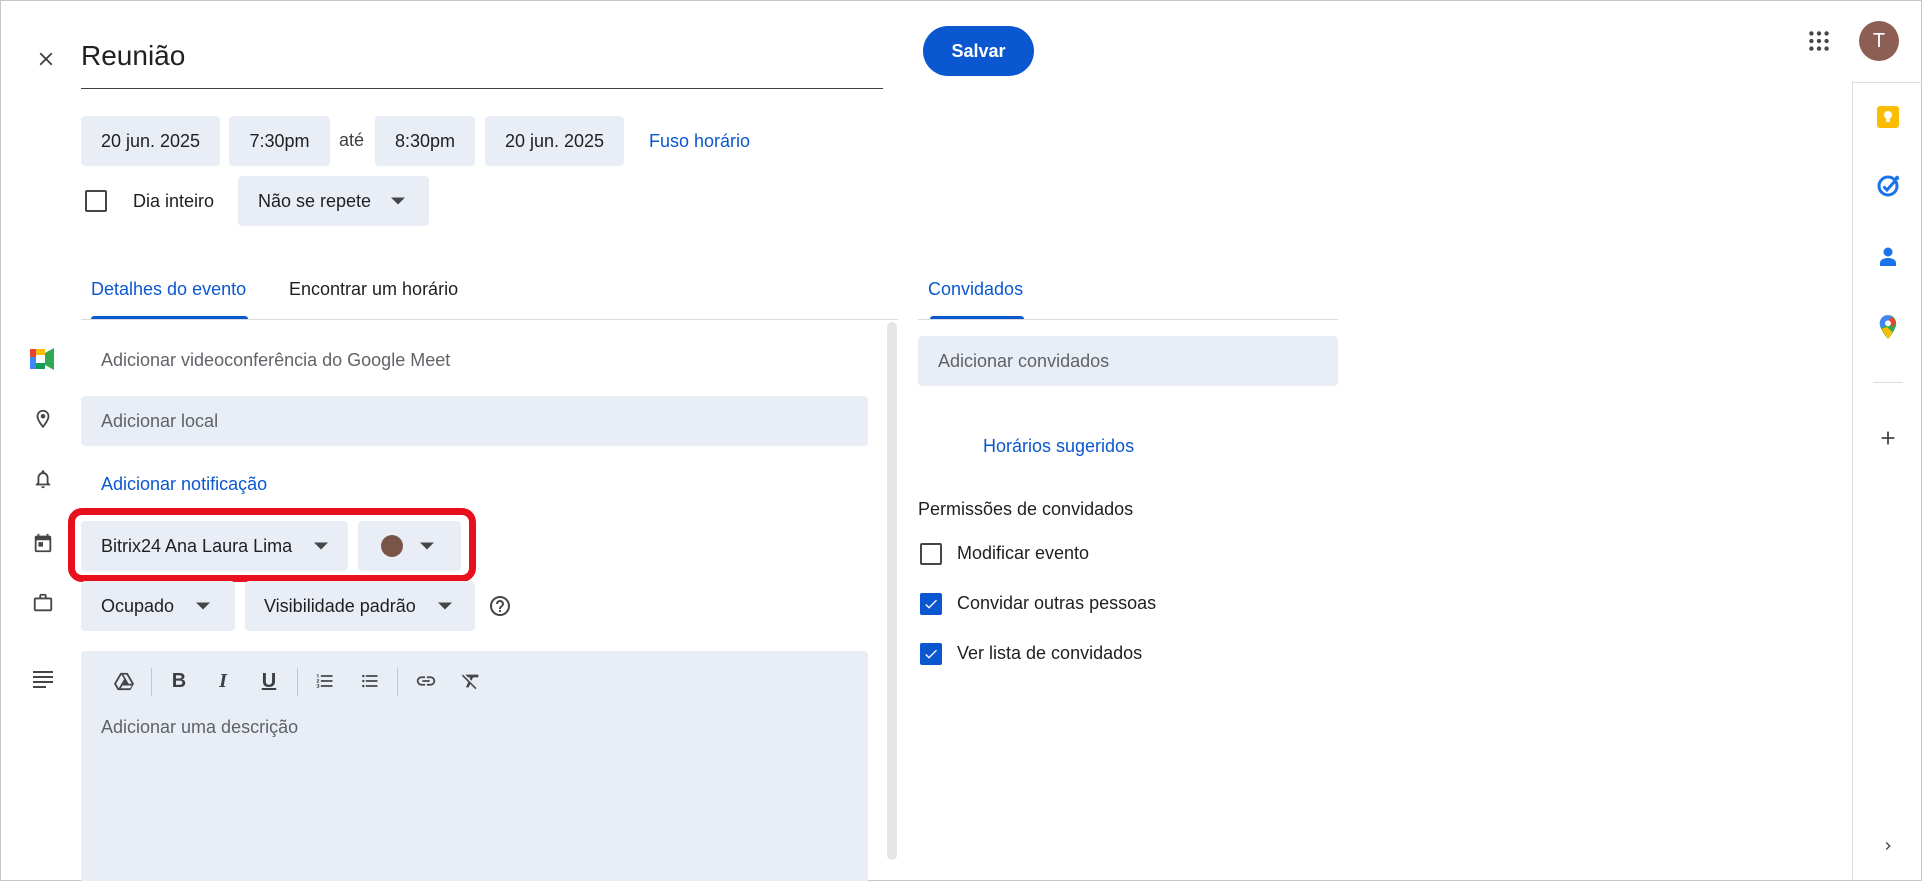 Image resolution: width=1922 pixels, height=881 pixels. I want to click on add-addon-button, so click(1888, 438).